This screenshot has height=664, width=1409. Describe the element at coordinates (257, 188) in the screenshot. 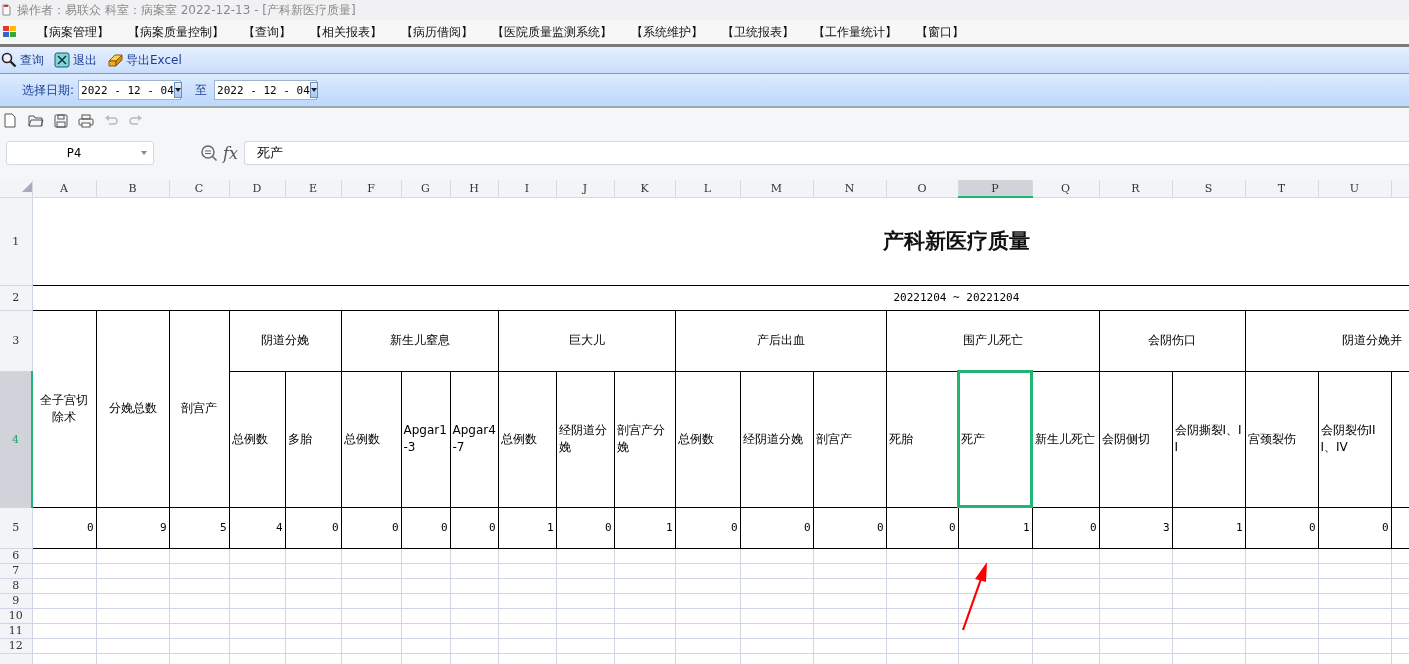

I see `column-header: D` at that location.